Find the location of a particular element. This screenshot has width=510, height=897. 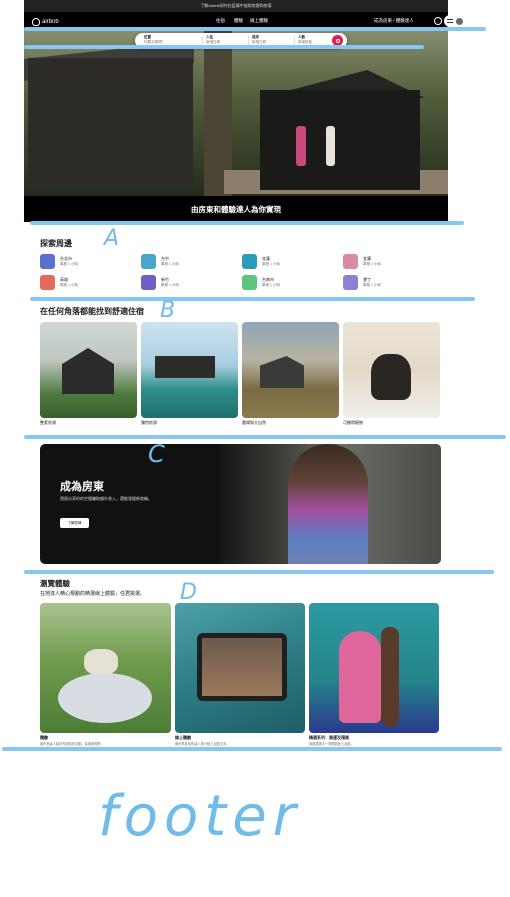

stay-label: 整套房源 is located at coordinates (48, 423).